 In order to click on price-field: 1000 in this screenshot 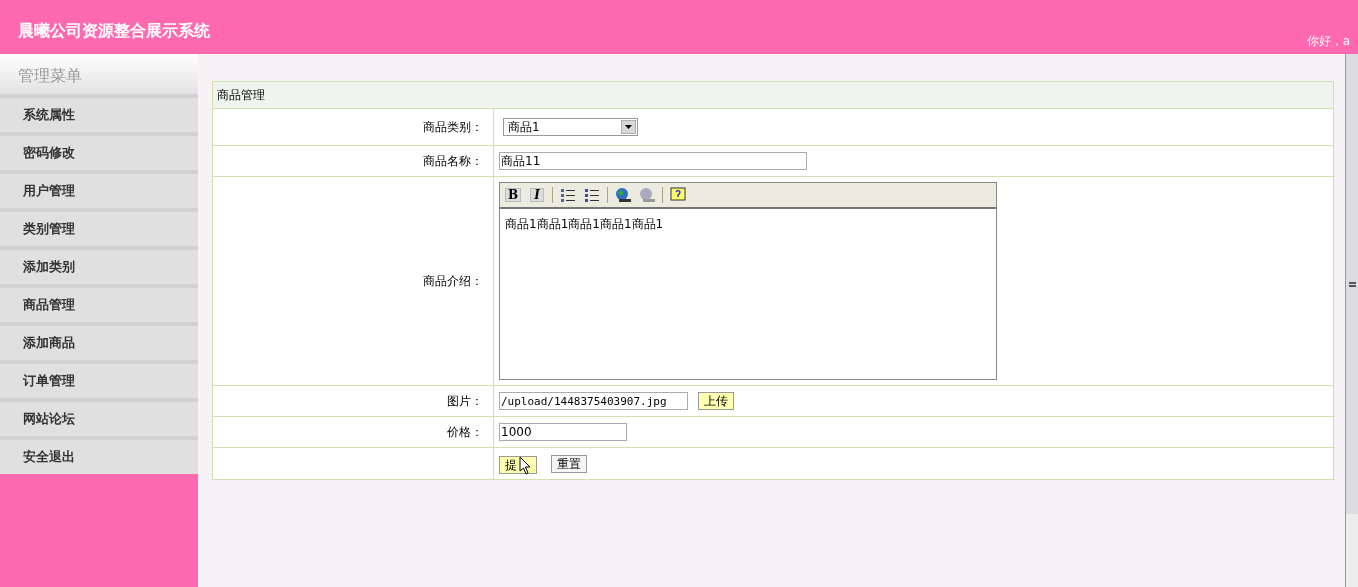, I will do `click(563, 432)`.